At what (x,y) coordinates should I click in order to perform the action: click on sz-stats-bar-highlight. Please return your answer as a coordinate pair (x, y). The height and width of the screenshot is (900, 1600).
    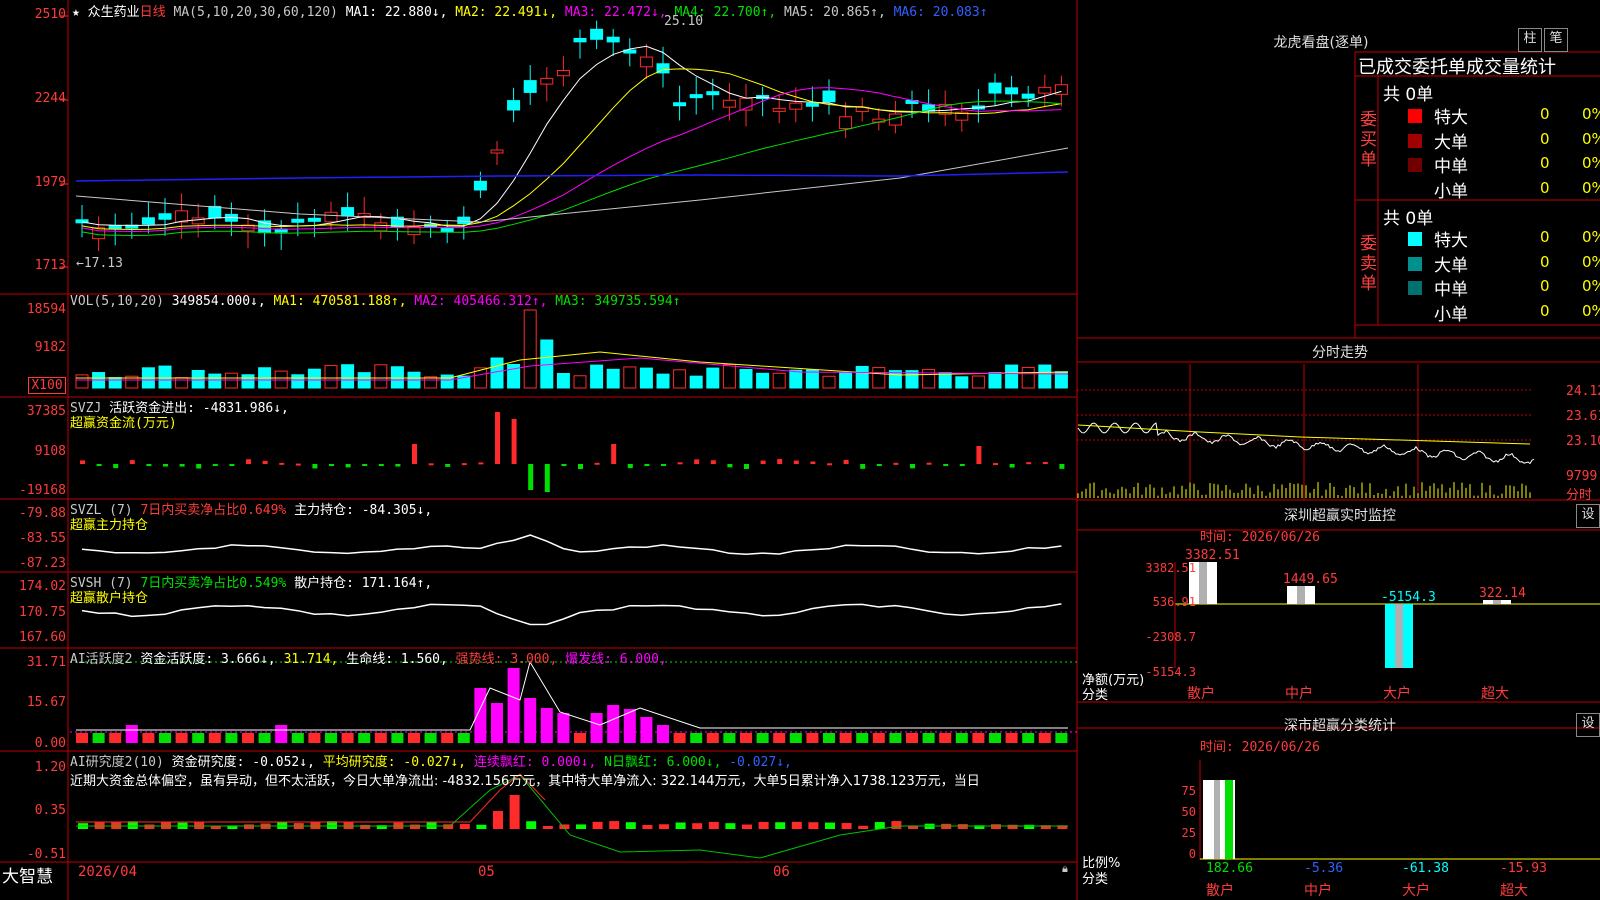
    Looking at the image, I should click on (1217, 819).